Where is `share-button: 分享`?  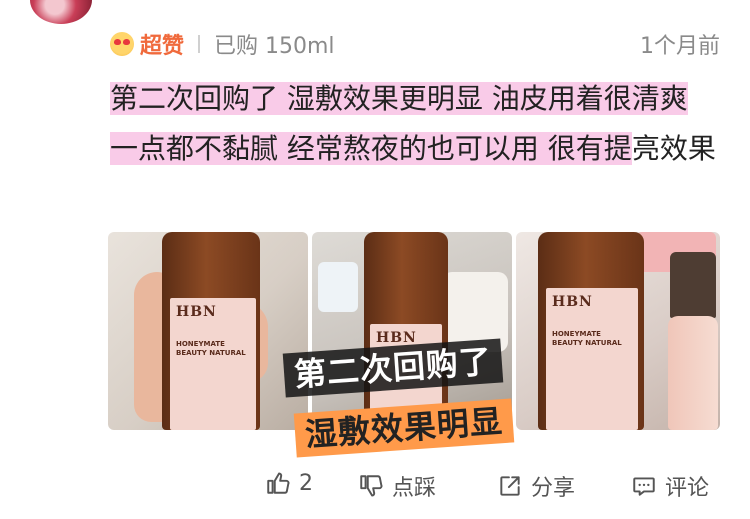
share-button: 分享 is located at coordinates (536, 486).